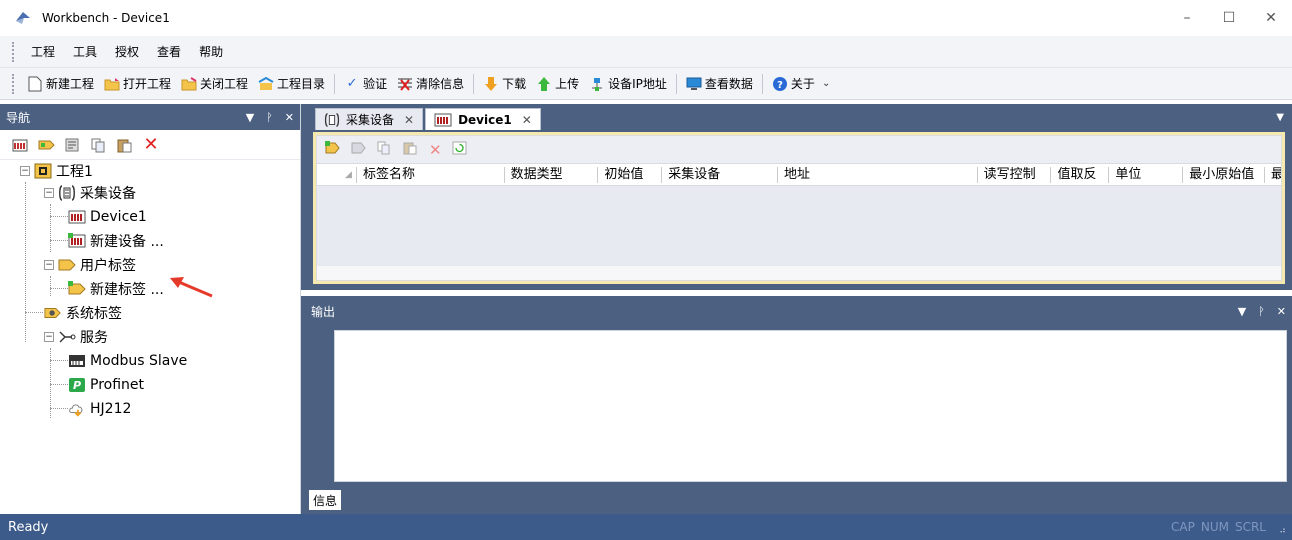  I want to click on menubar-grip, so click(14, 51).